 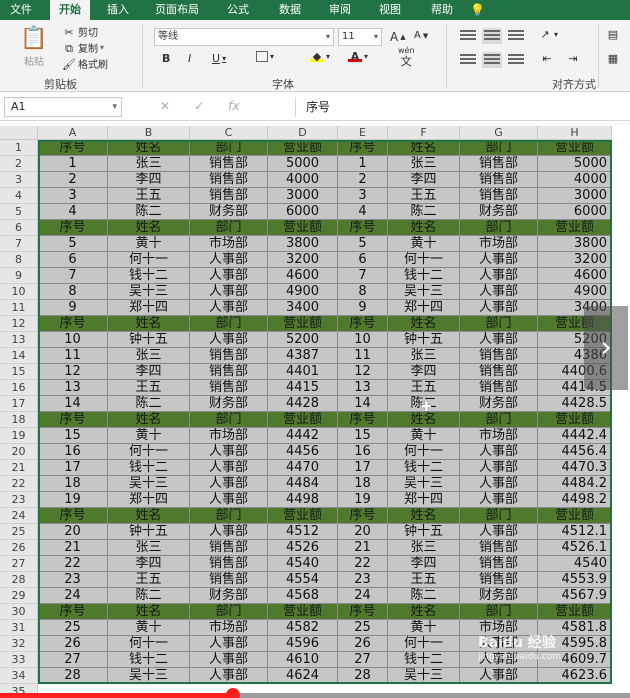 I want to click on row-header: 9, so click(x=19, y=276).